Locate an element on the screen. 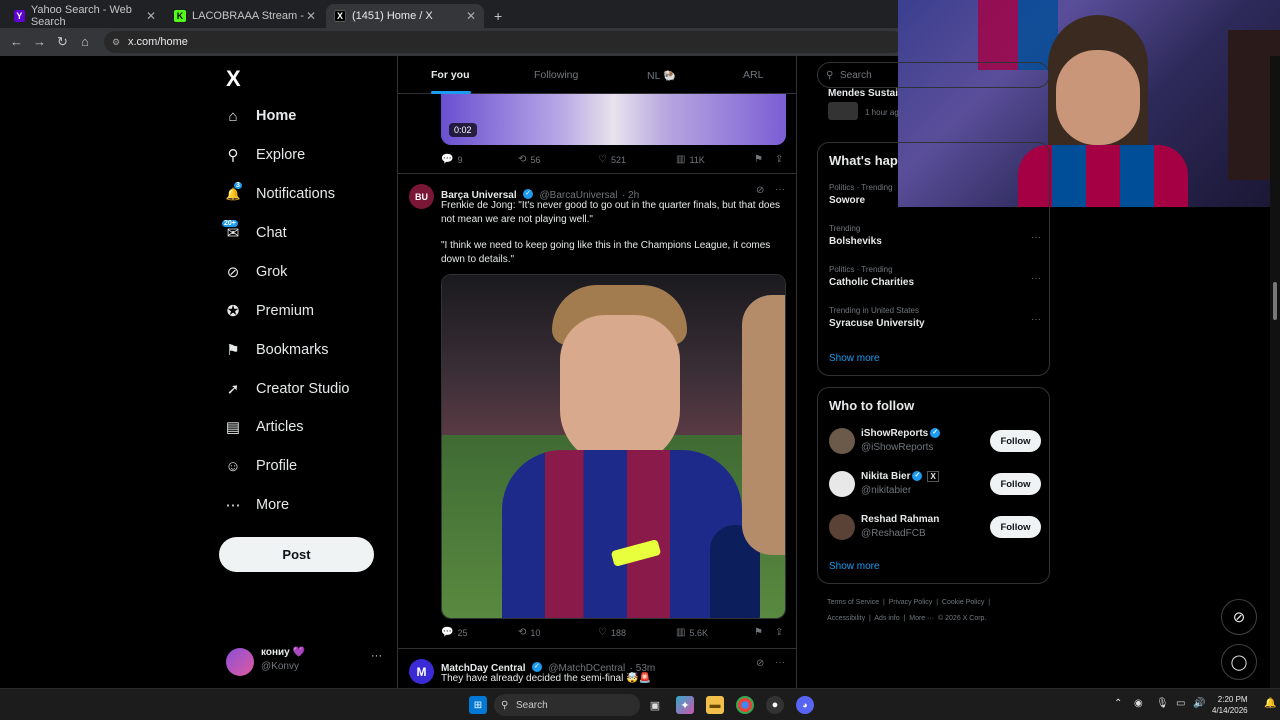 Image resolution: width=1280 pixels, height=720 pixels. views-button: ▥ 11K is located at coordinates (690, 159).